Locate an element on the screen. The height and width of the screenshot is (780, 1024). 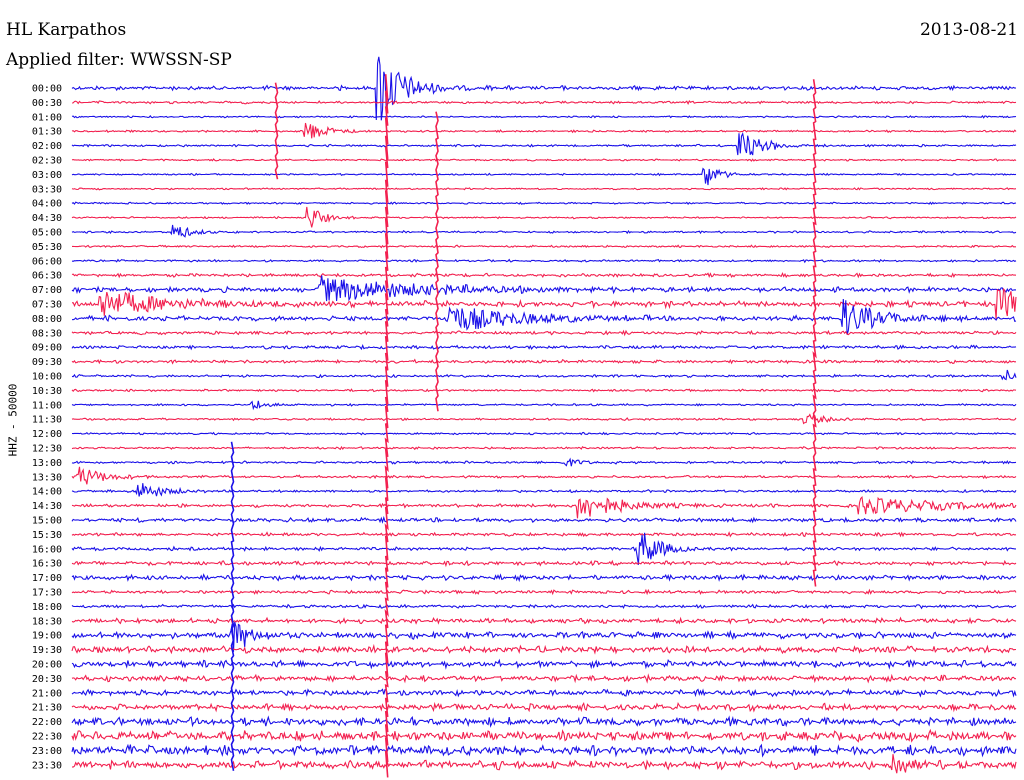
row-time-label: 06:30 is located at coordinates (47, 276).